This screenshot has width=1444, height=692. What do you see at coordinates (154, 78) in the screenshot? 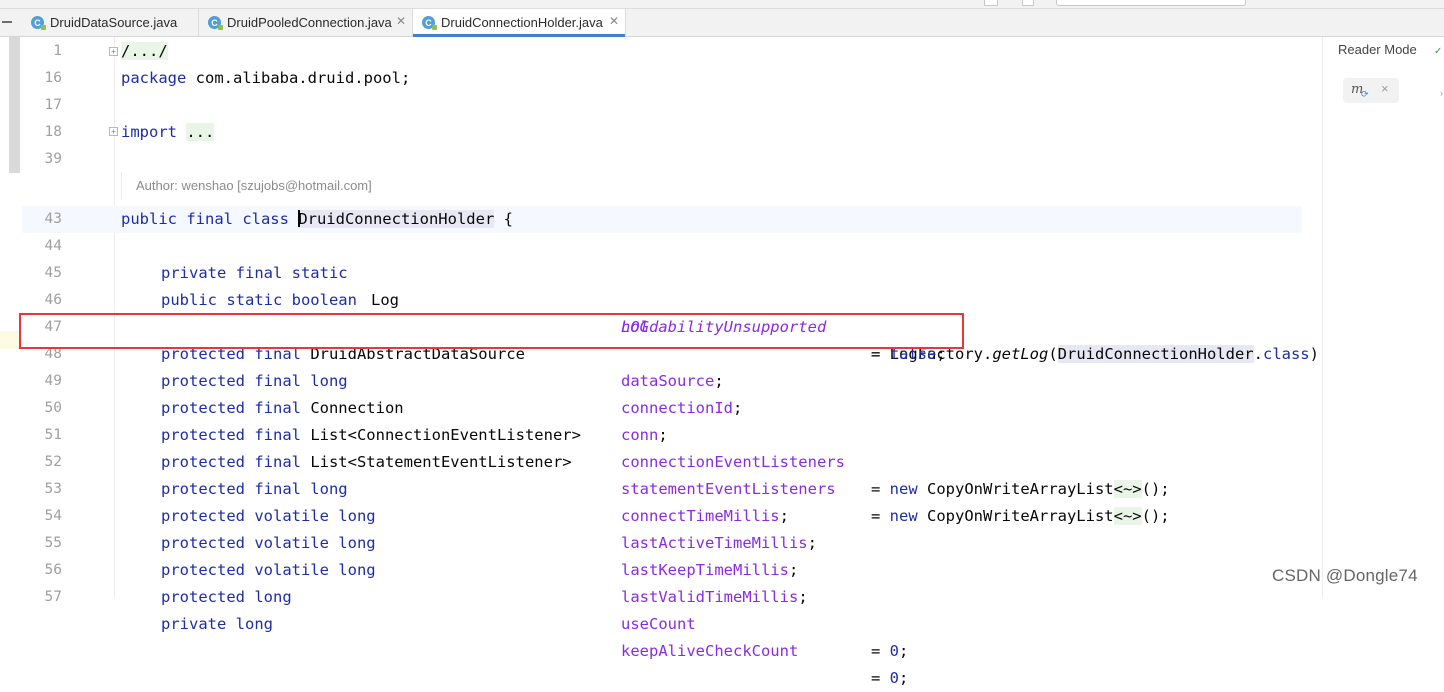
I see `keyword: package` at bounding box center [154, 78].